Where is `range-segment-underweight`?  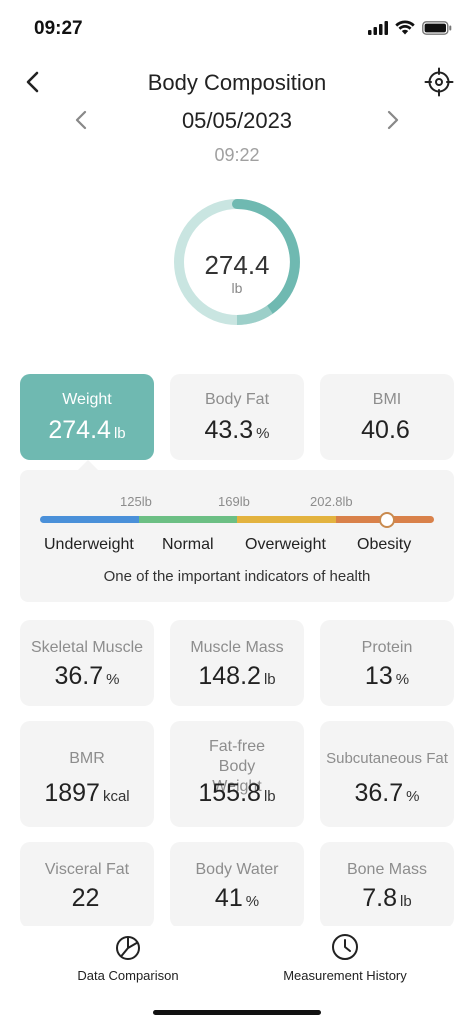
range-segment-underweight is located at coordinates (89, 519).